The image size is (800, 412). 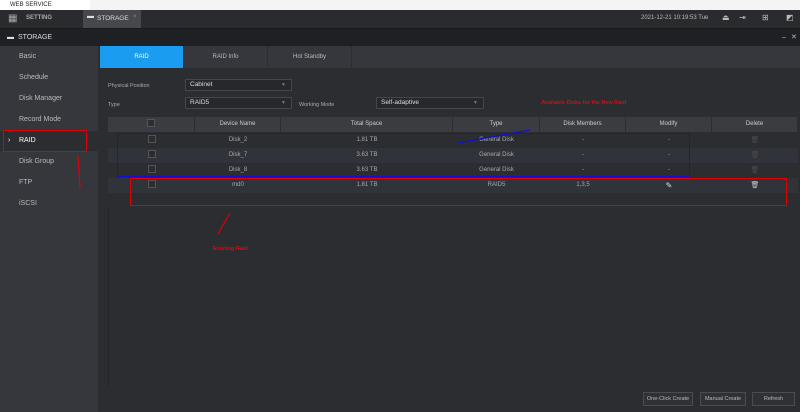 I want to click on existing-arrow, so click(x=224, y=223).